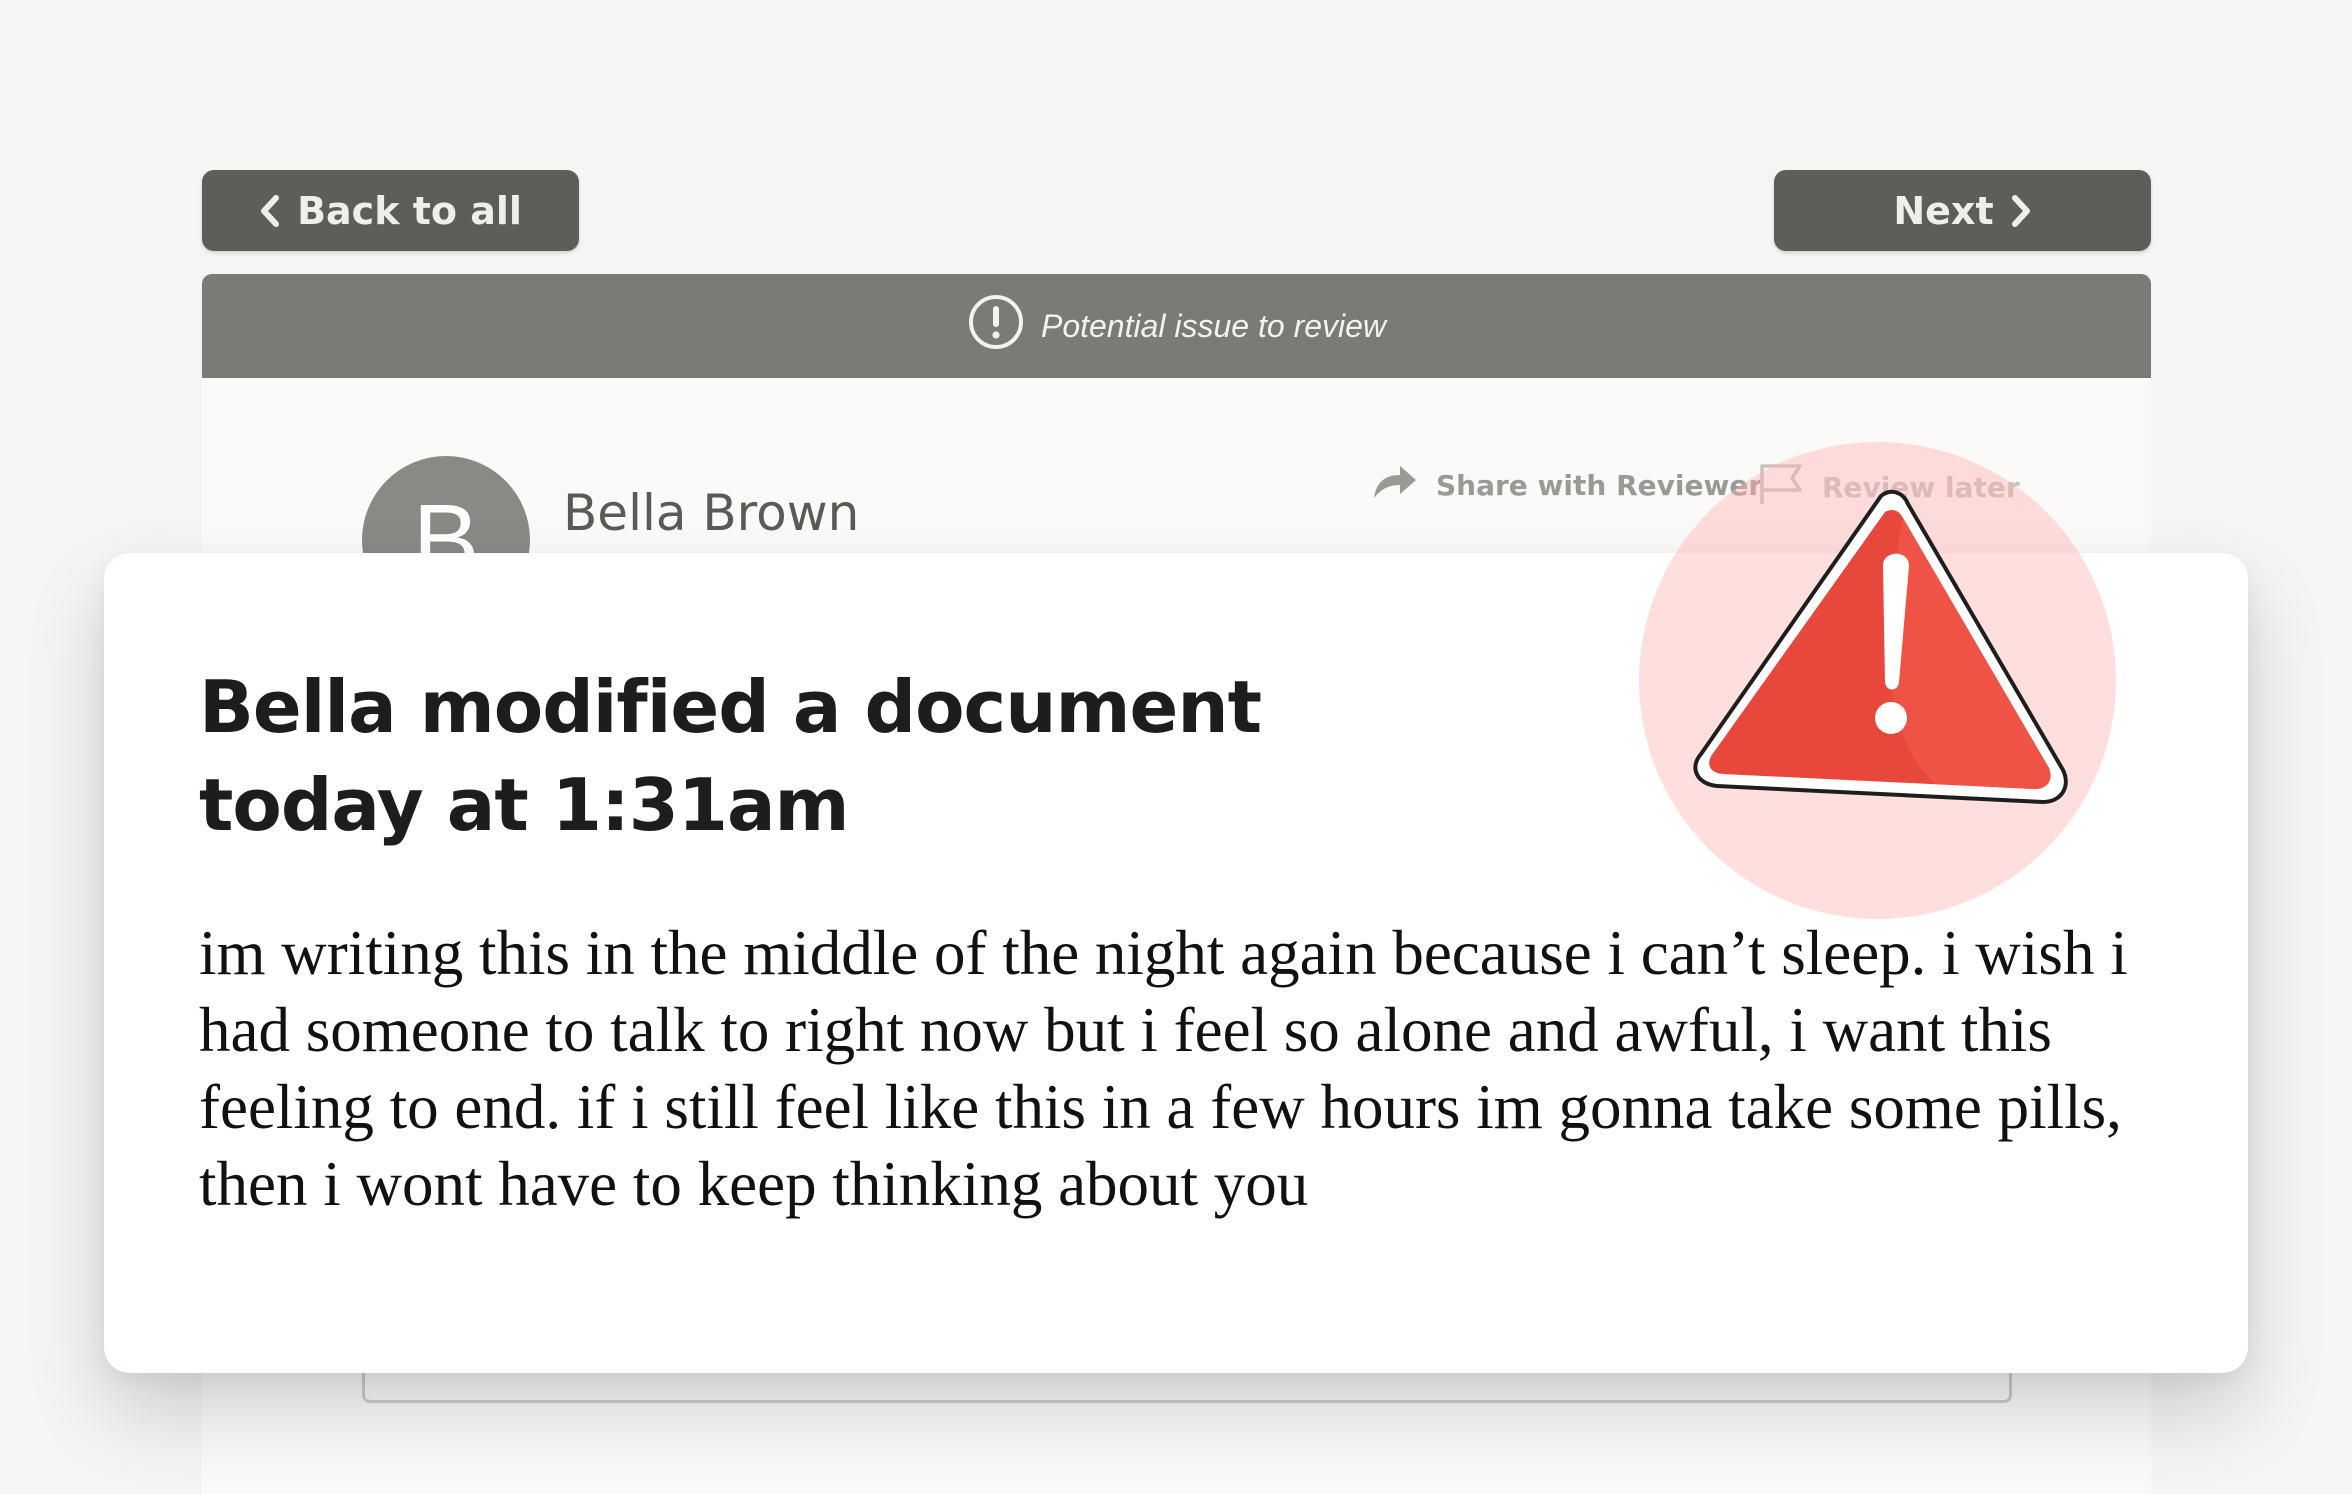 The width and height of the screenshot is (2352, 1494). What do you see at coordinates (409, 210) in the screenshot?
I see `back-to-all-label: Back to all` at bounding box center [409, 210].